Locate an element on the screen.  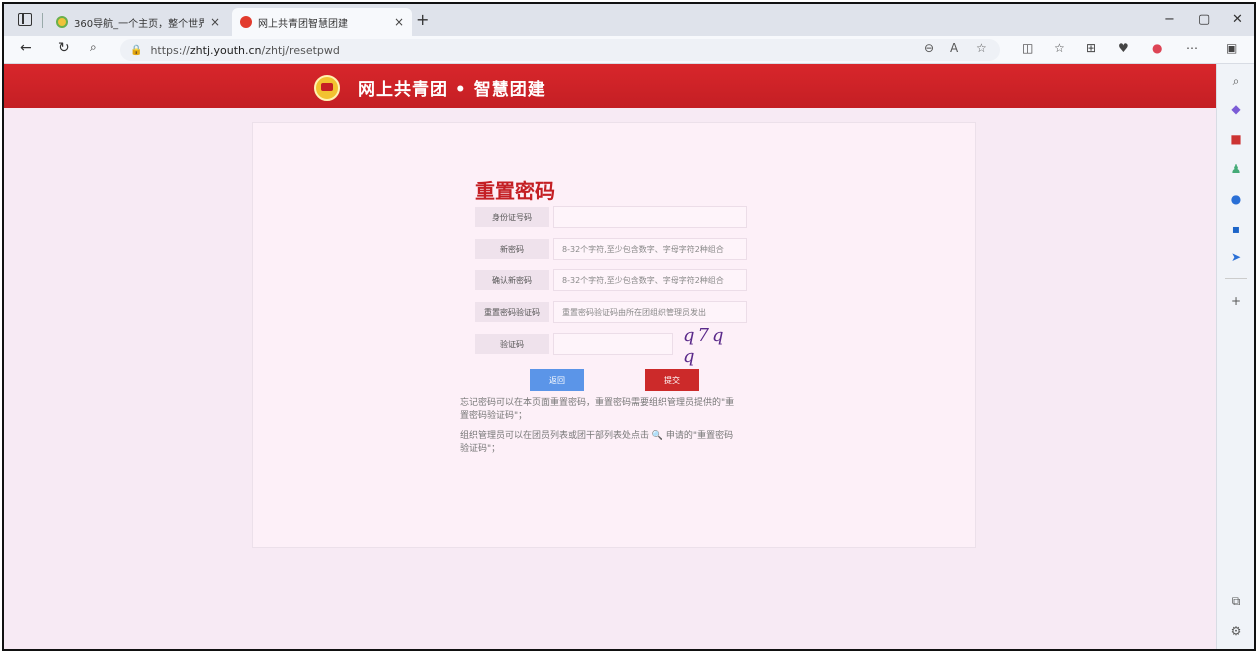
profile-avatar-icon: ● is located at coordinates (1157, 48).